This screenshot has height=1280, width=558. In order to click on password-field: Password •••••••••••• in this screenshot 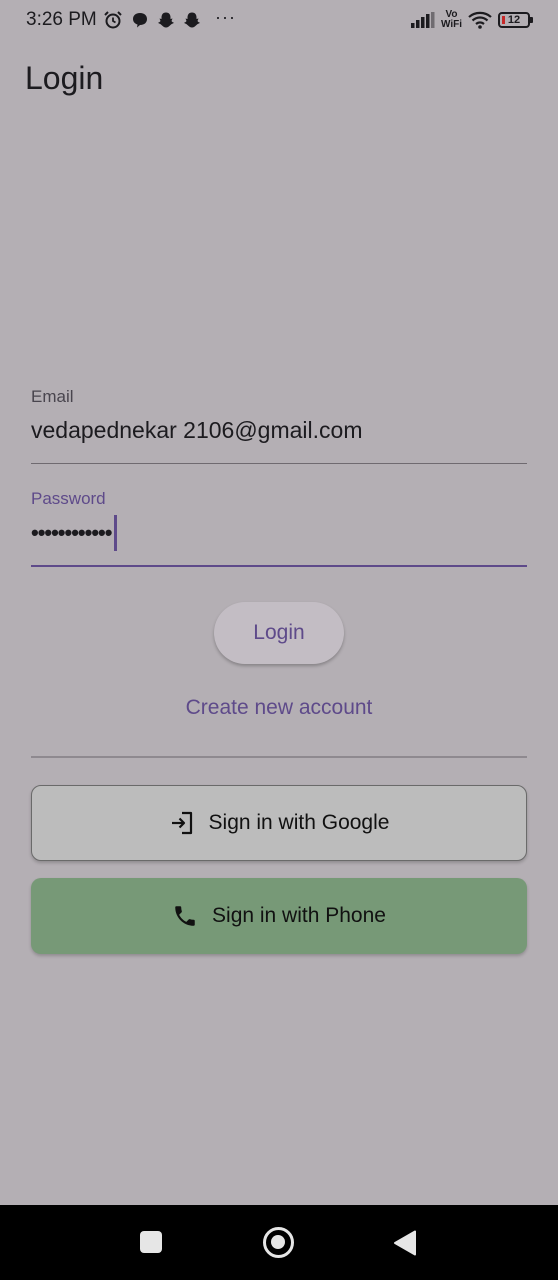, I will do `click(279, 527)`.